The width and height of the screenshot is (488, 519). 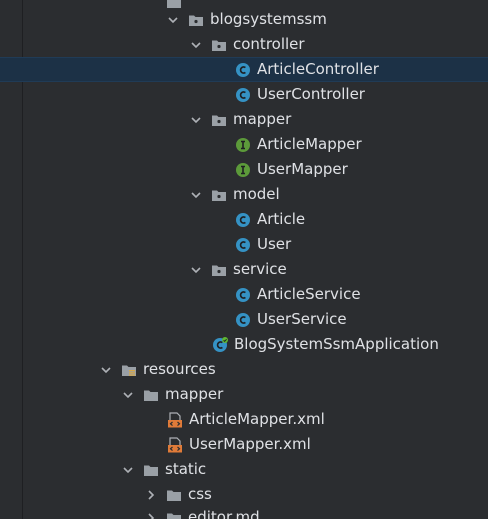 I want to click on tree-item-label: UserController, so click(x=311, y=94).